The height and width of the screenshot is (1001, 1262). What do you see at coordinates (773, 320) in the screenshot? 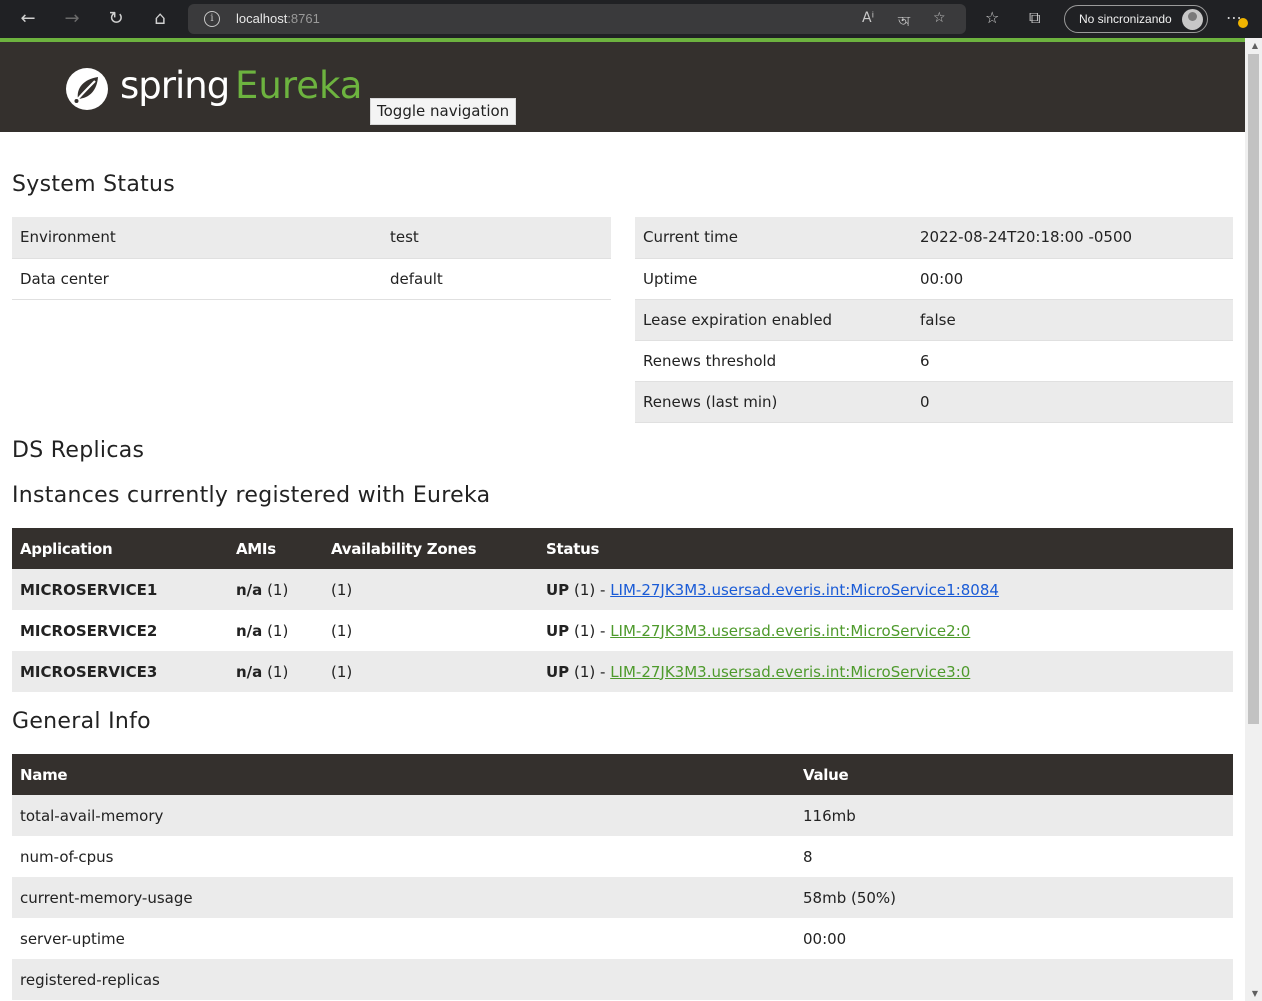
I see `status-label: Lease expiration enabled` at bounding box center [773, 320].